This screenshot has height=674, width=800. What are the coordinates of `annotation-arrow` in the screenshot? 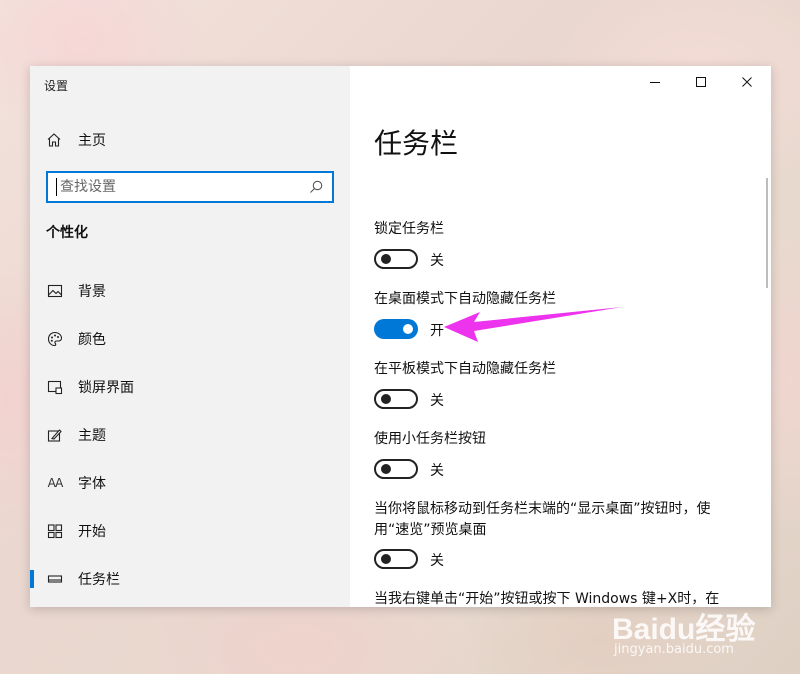 It's located at (533, 324).